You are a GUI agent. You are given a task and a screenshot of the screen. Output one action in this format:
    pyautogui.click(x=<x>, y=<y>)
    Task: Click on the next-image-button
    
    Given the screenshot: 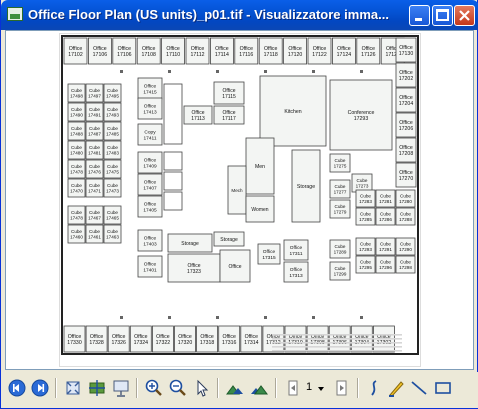 What is the action you would take?
    pyautogui.click(x=40, y=388)
    